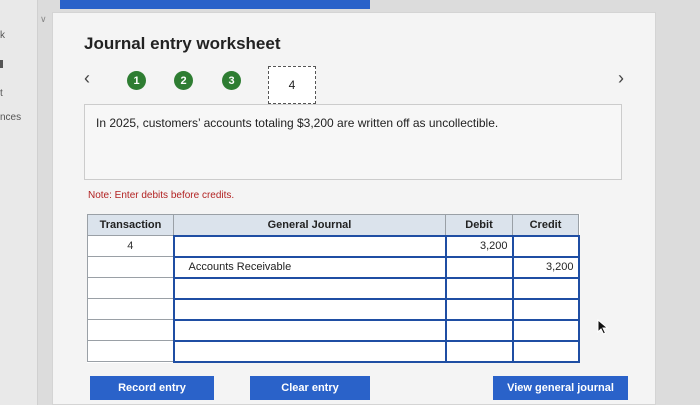 This screenshot has width=700, height=405. Describe the element at coordinates (626, 78) in the screenshot. I see `chevron-right-icon: ›` at that location.